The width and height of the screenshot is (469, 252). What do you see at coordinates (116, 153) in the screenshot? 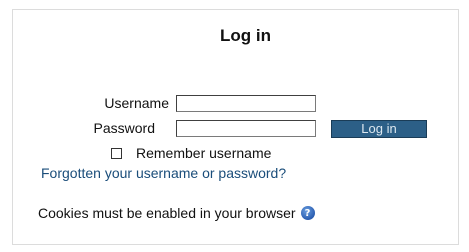
I see `remember-username-checkbox` at bounding box center [116, 153].